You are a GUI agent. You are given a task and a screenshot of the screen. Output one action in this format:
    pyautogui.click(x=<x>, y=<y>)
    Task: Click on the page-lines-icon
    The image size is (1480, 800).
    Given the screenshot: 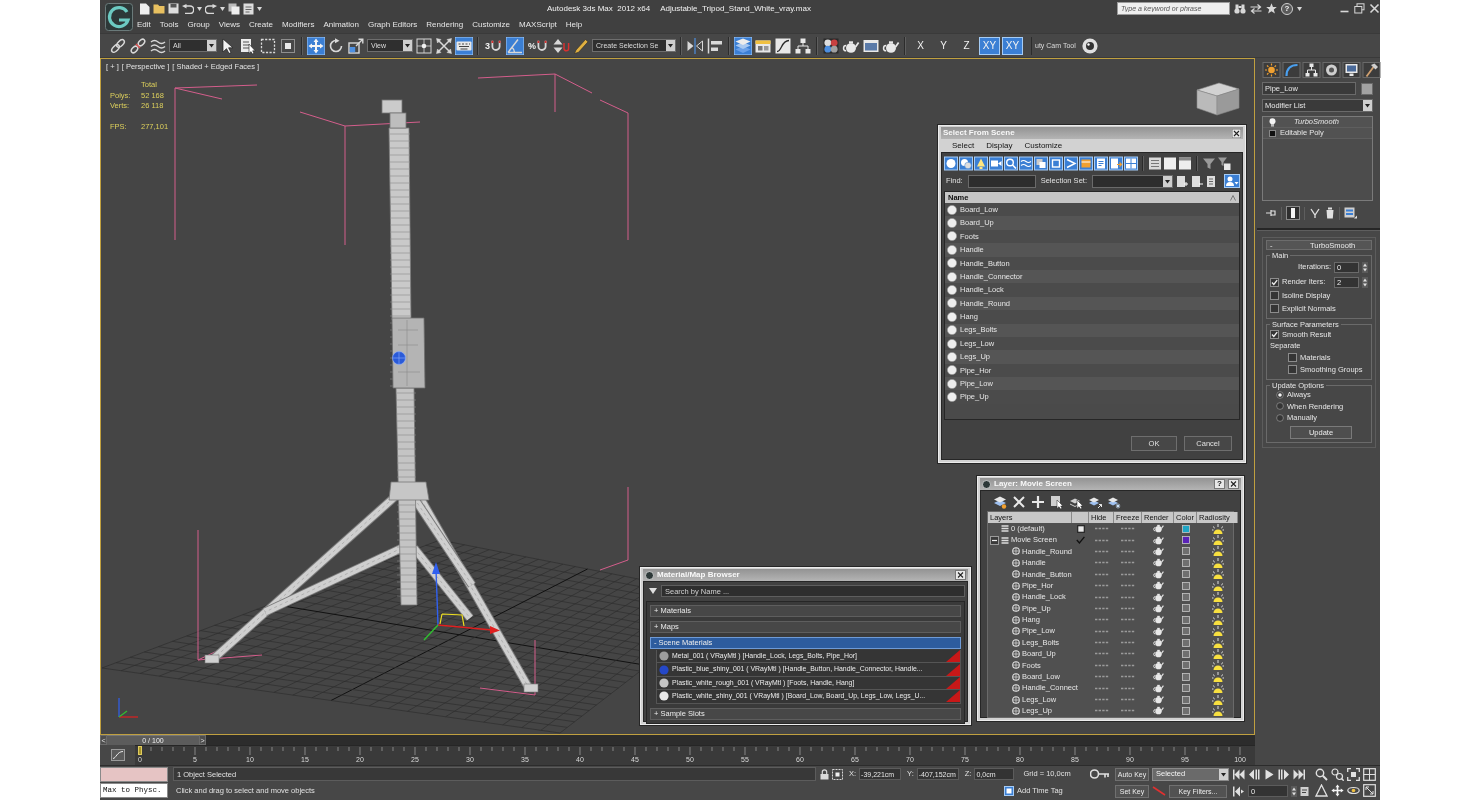 What is the action you would take?
    pyautogui.click(x=1212, y=181)
    